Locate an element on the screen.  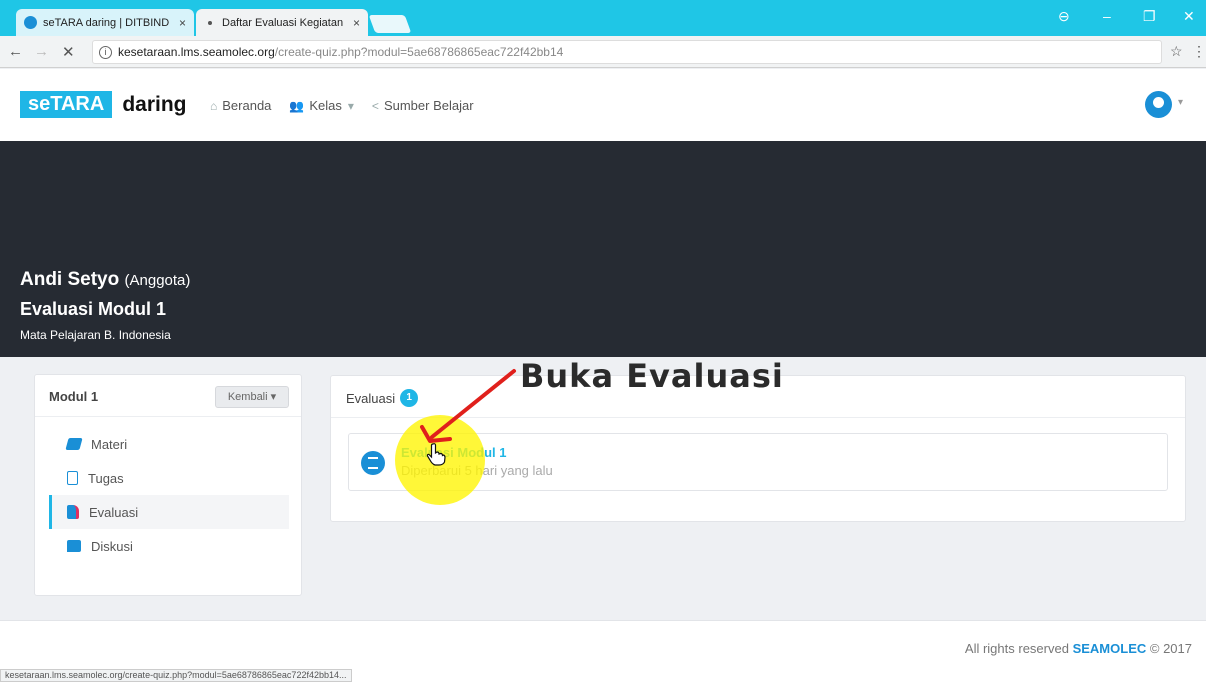
logo-word: daring is located at coordinates (154, 104).